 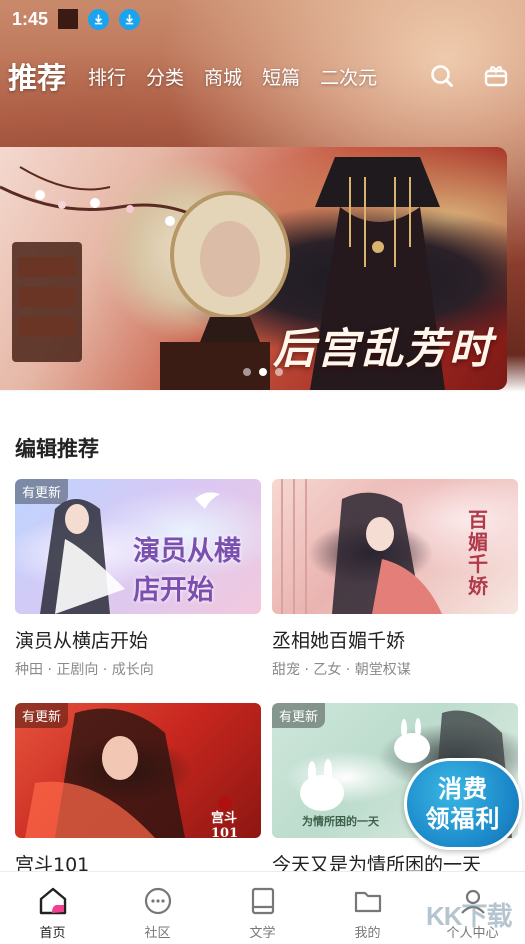 What do you see at coordinates (157, 933) in the screenshot?
I see `tab-label: 社区` at bounding box center [157, 933].